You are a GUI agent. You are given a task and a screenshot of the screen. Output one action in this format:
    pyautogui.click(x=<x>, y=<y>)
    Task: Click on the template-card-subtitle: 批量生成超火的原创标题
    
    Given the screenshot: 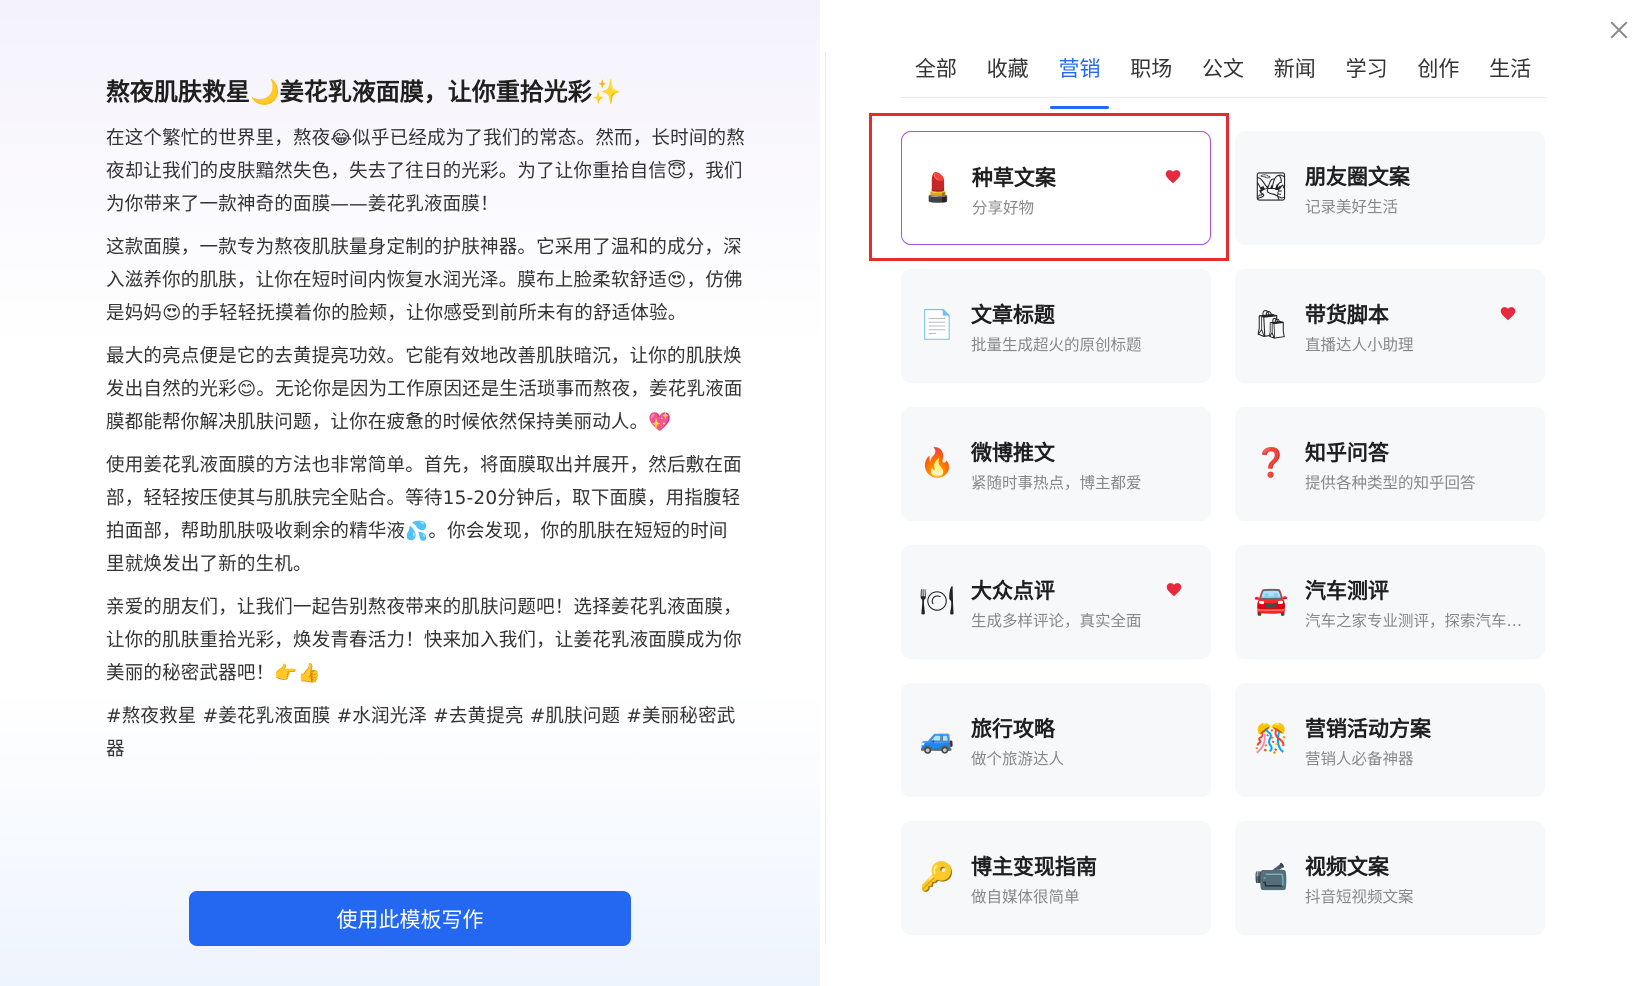 What is the action you would take?
    pyautogui.click(x=1056, y=345)
    